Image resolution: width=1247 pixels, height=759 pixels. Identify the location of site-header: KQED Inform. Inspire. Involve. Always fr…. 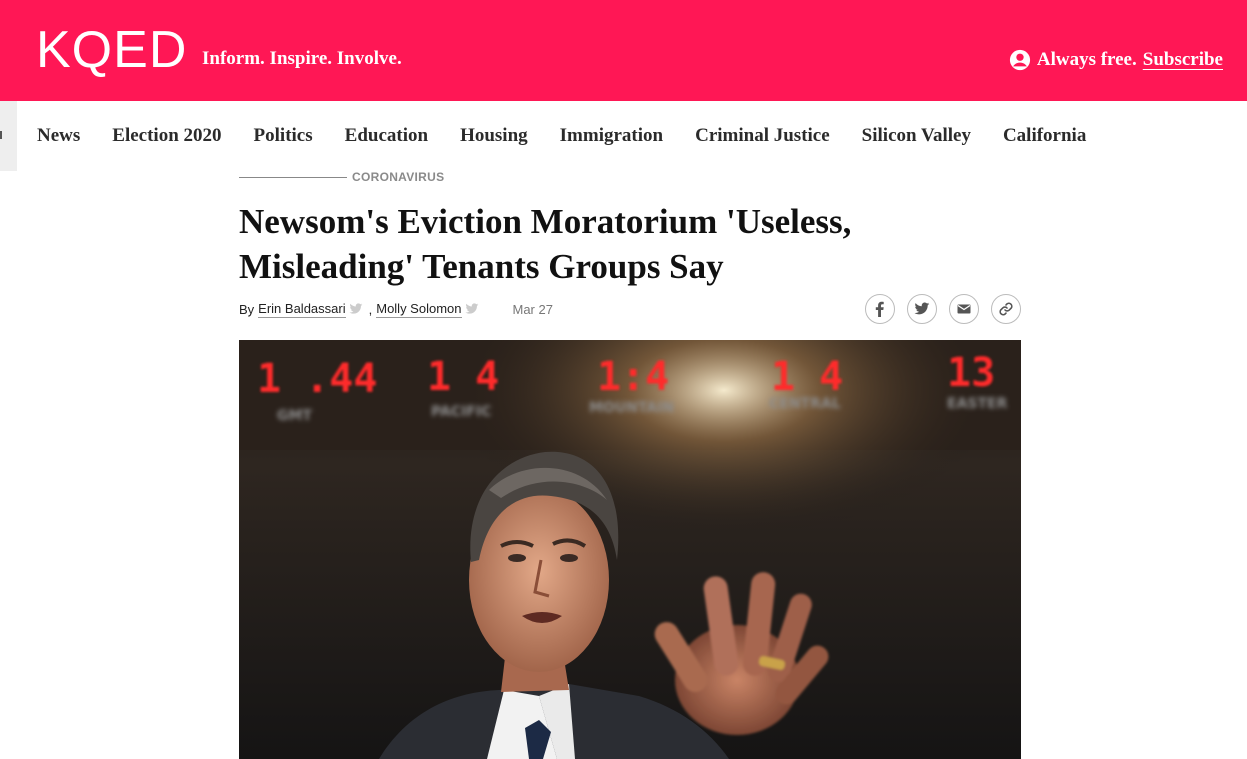
(623, 50).